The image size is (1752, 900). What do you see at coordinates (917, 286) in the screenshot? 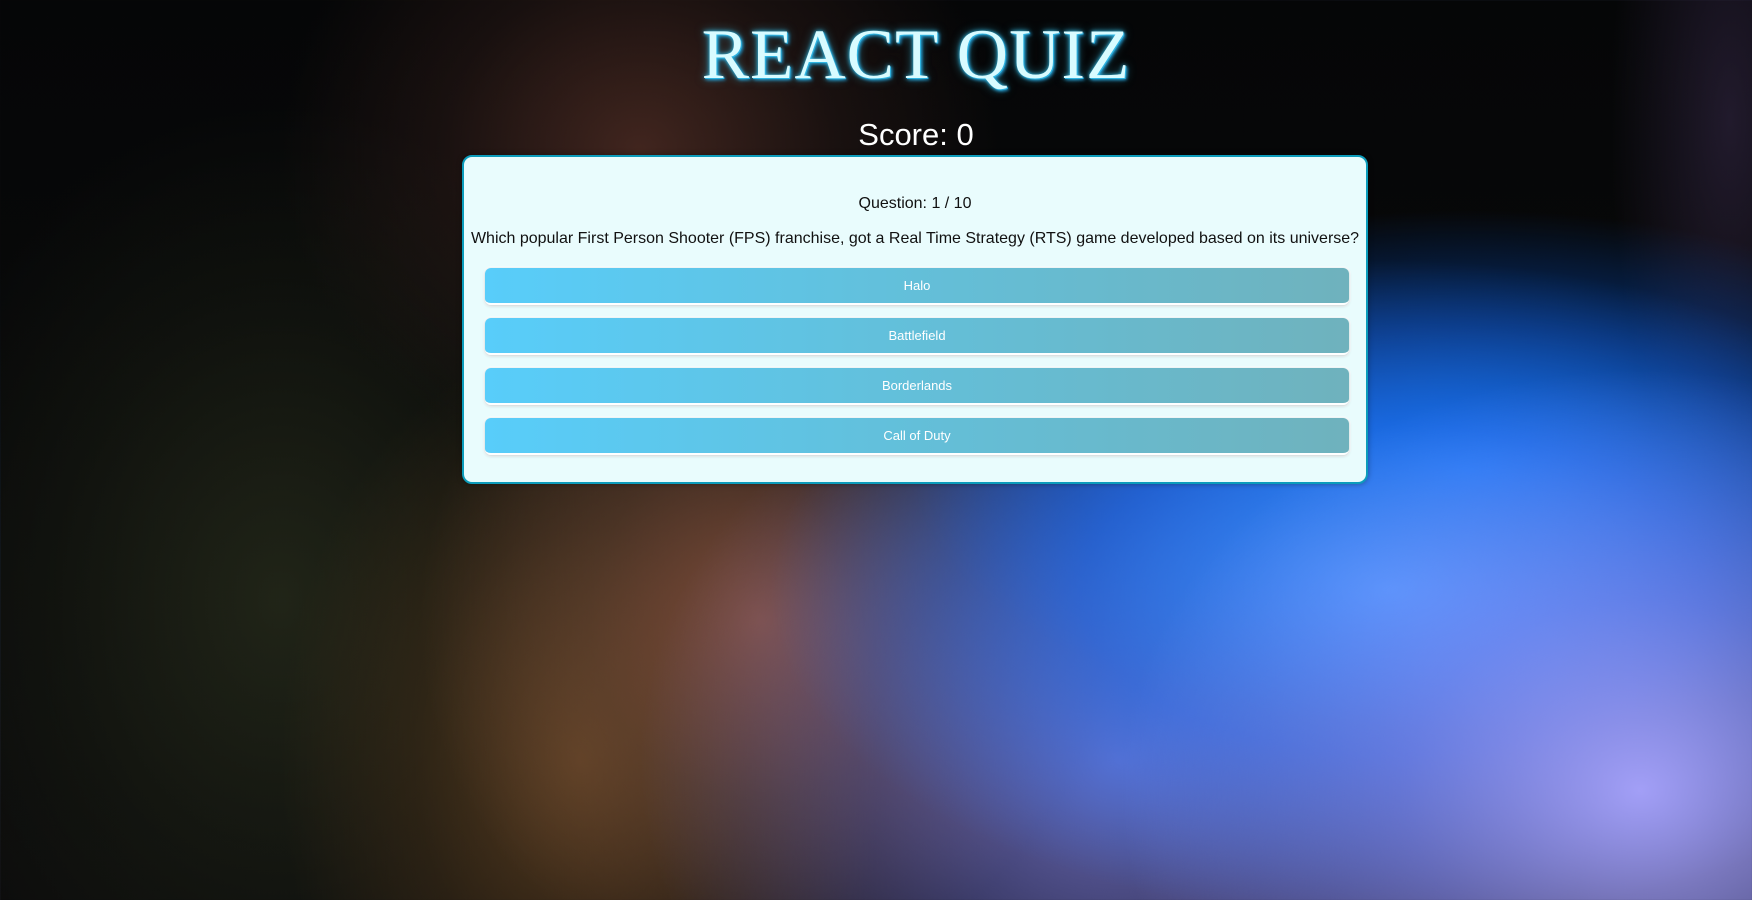
I see `answer-button-halo: Halo` at bounding box center [917, 286].